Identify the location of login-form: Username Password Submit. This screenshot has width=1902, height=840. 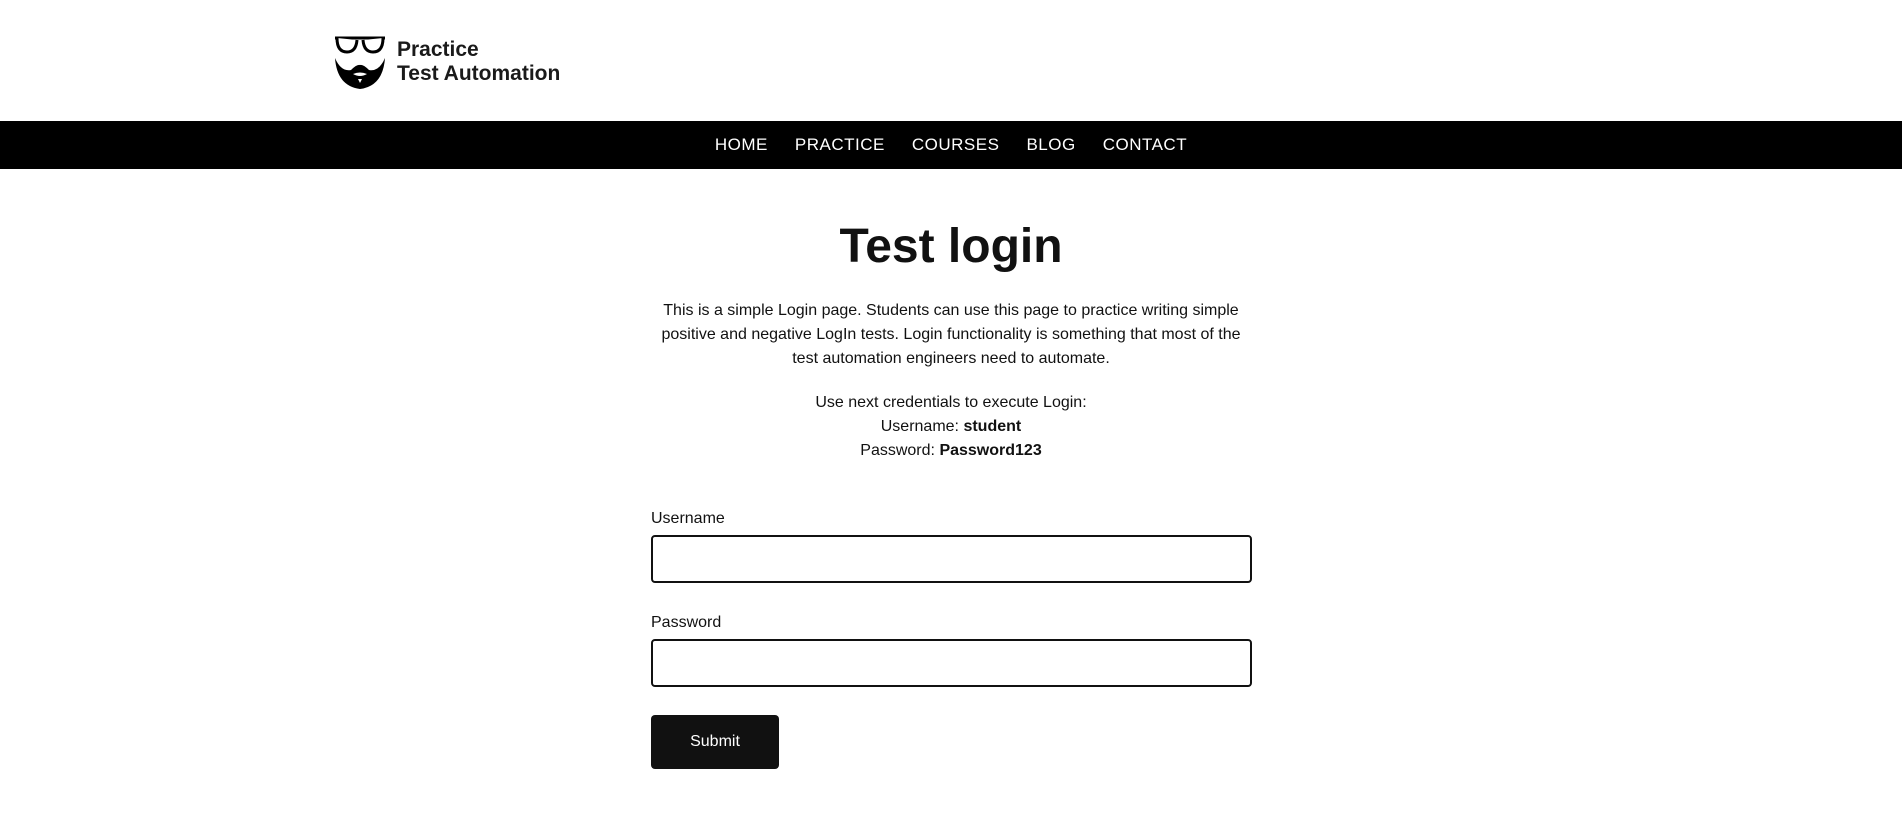
(951, 639).